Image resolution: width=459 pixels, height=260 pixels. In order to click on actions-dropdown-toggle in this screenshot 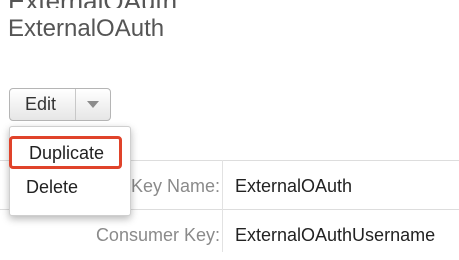, I will do `click(93, 104)`.